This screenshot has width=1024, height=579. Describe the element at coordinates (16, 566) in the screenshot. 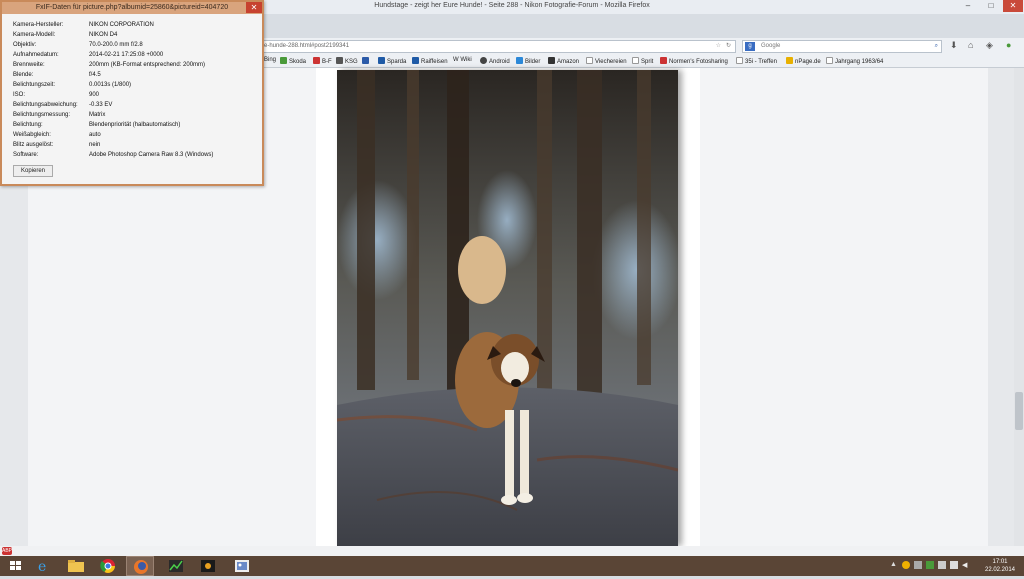

I see `windows-start-icon` at that location.